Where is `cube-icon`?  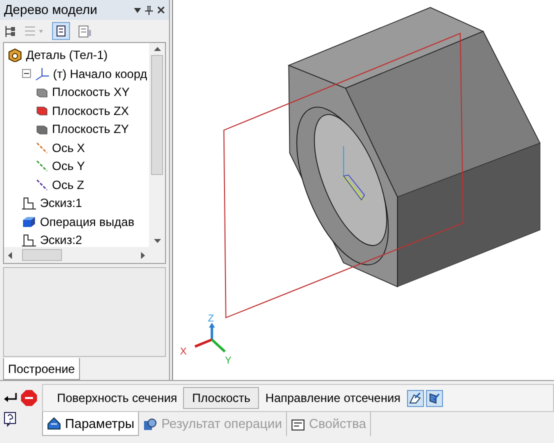
cube-icon is located at coordinates (29, 222).